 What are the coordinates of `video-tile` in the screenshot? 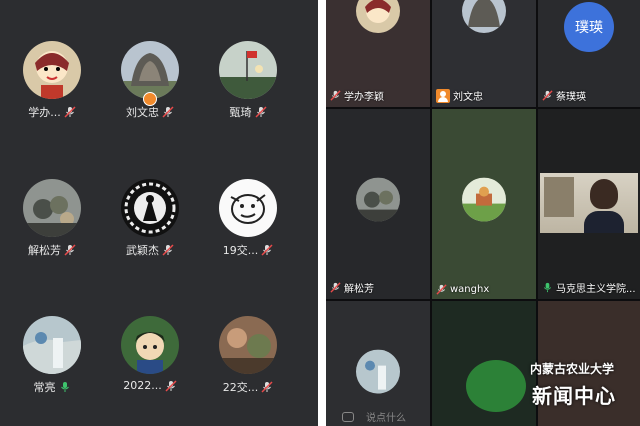 It's located at (378, 363).